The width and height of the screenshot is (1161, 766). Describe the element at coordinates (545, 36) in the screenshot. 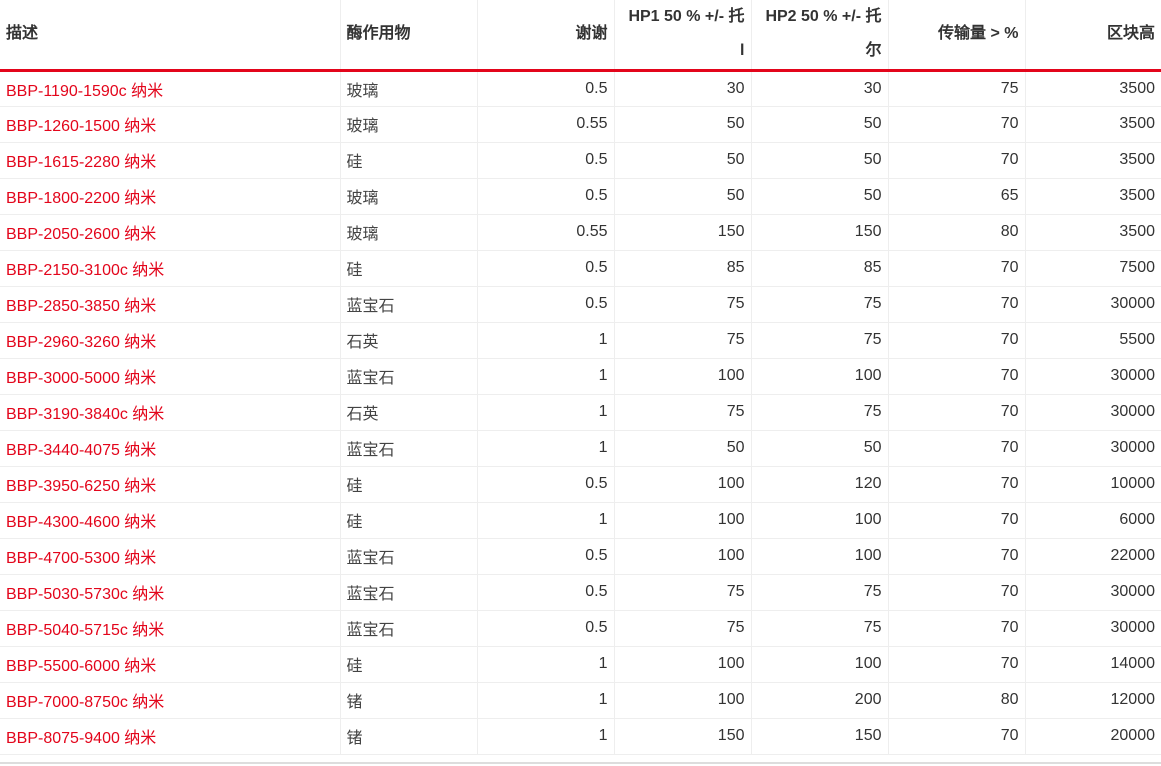

I see `header-thanks: 谢谢` at that location.